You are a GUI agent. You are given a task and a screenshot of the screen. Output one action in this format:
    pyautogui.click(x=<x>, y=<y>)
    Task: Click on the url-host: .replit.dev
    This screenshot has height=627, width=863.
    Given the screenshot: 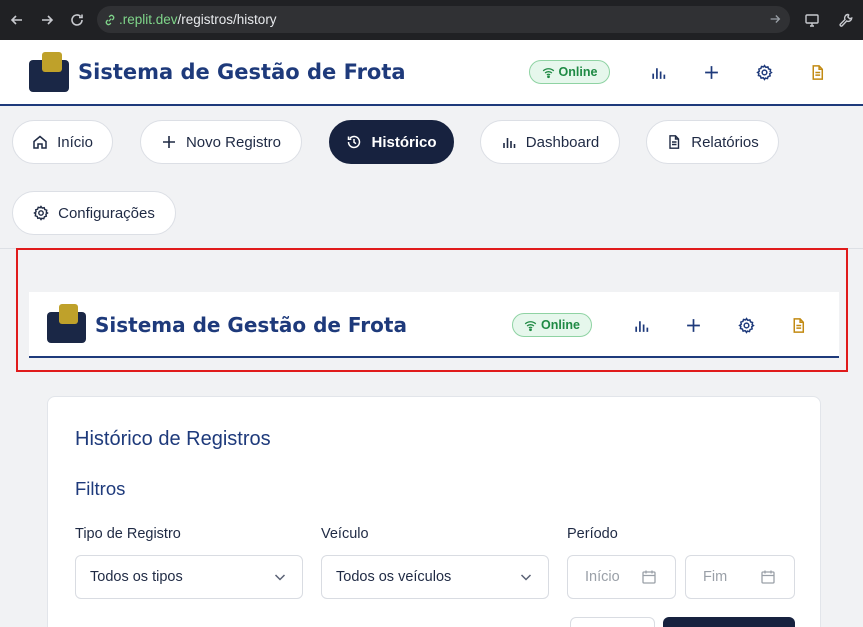 What is the action you would take?
    pyautogui.click(x=148, y=19)
    